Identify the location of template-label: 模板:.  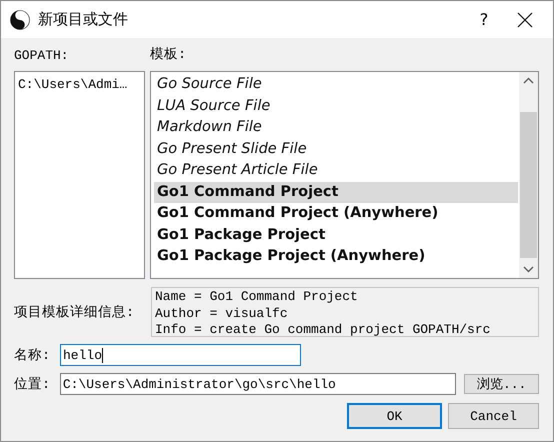
(169, 55).